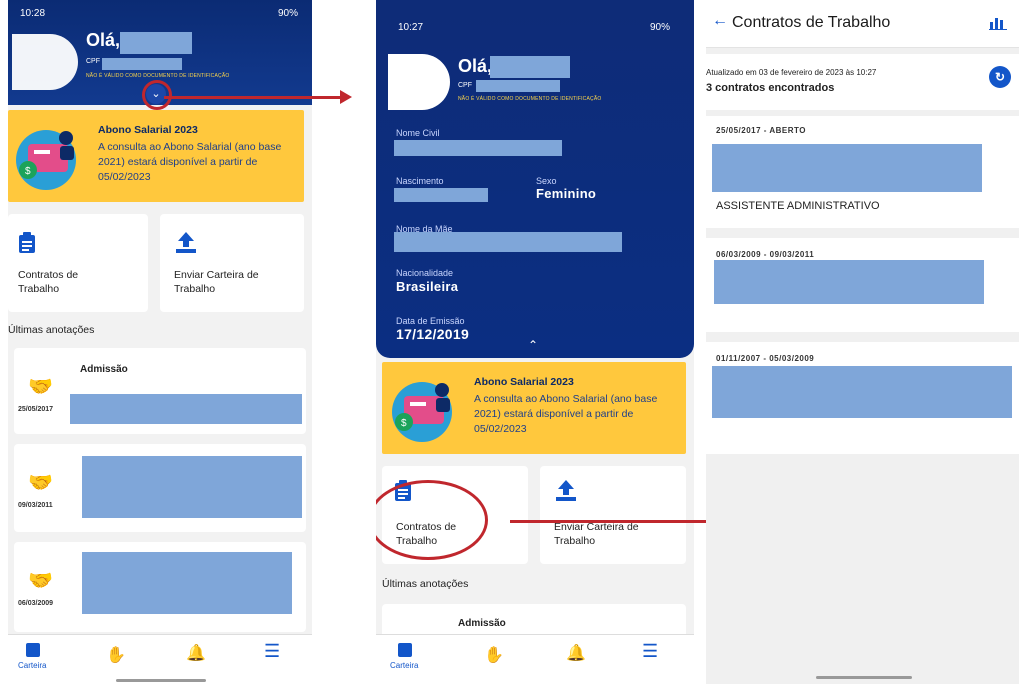 The image size is (1019, 684). What do you see at coordinates (35, 505) in the screenshot?
I see `note-date: 09/03/2011` at bounding box center [35, 505].